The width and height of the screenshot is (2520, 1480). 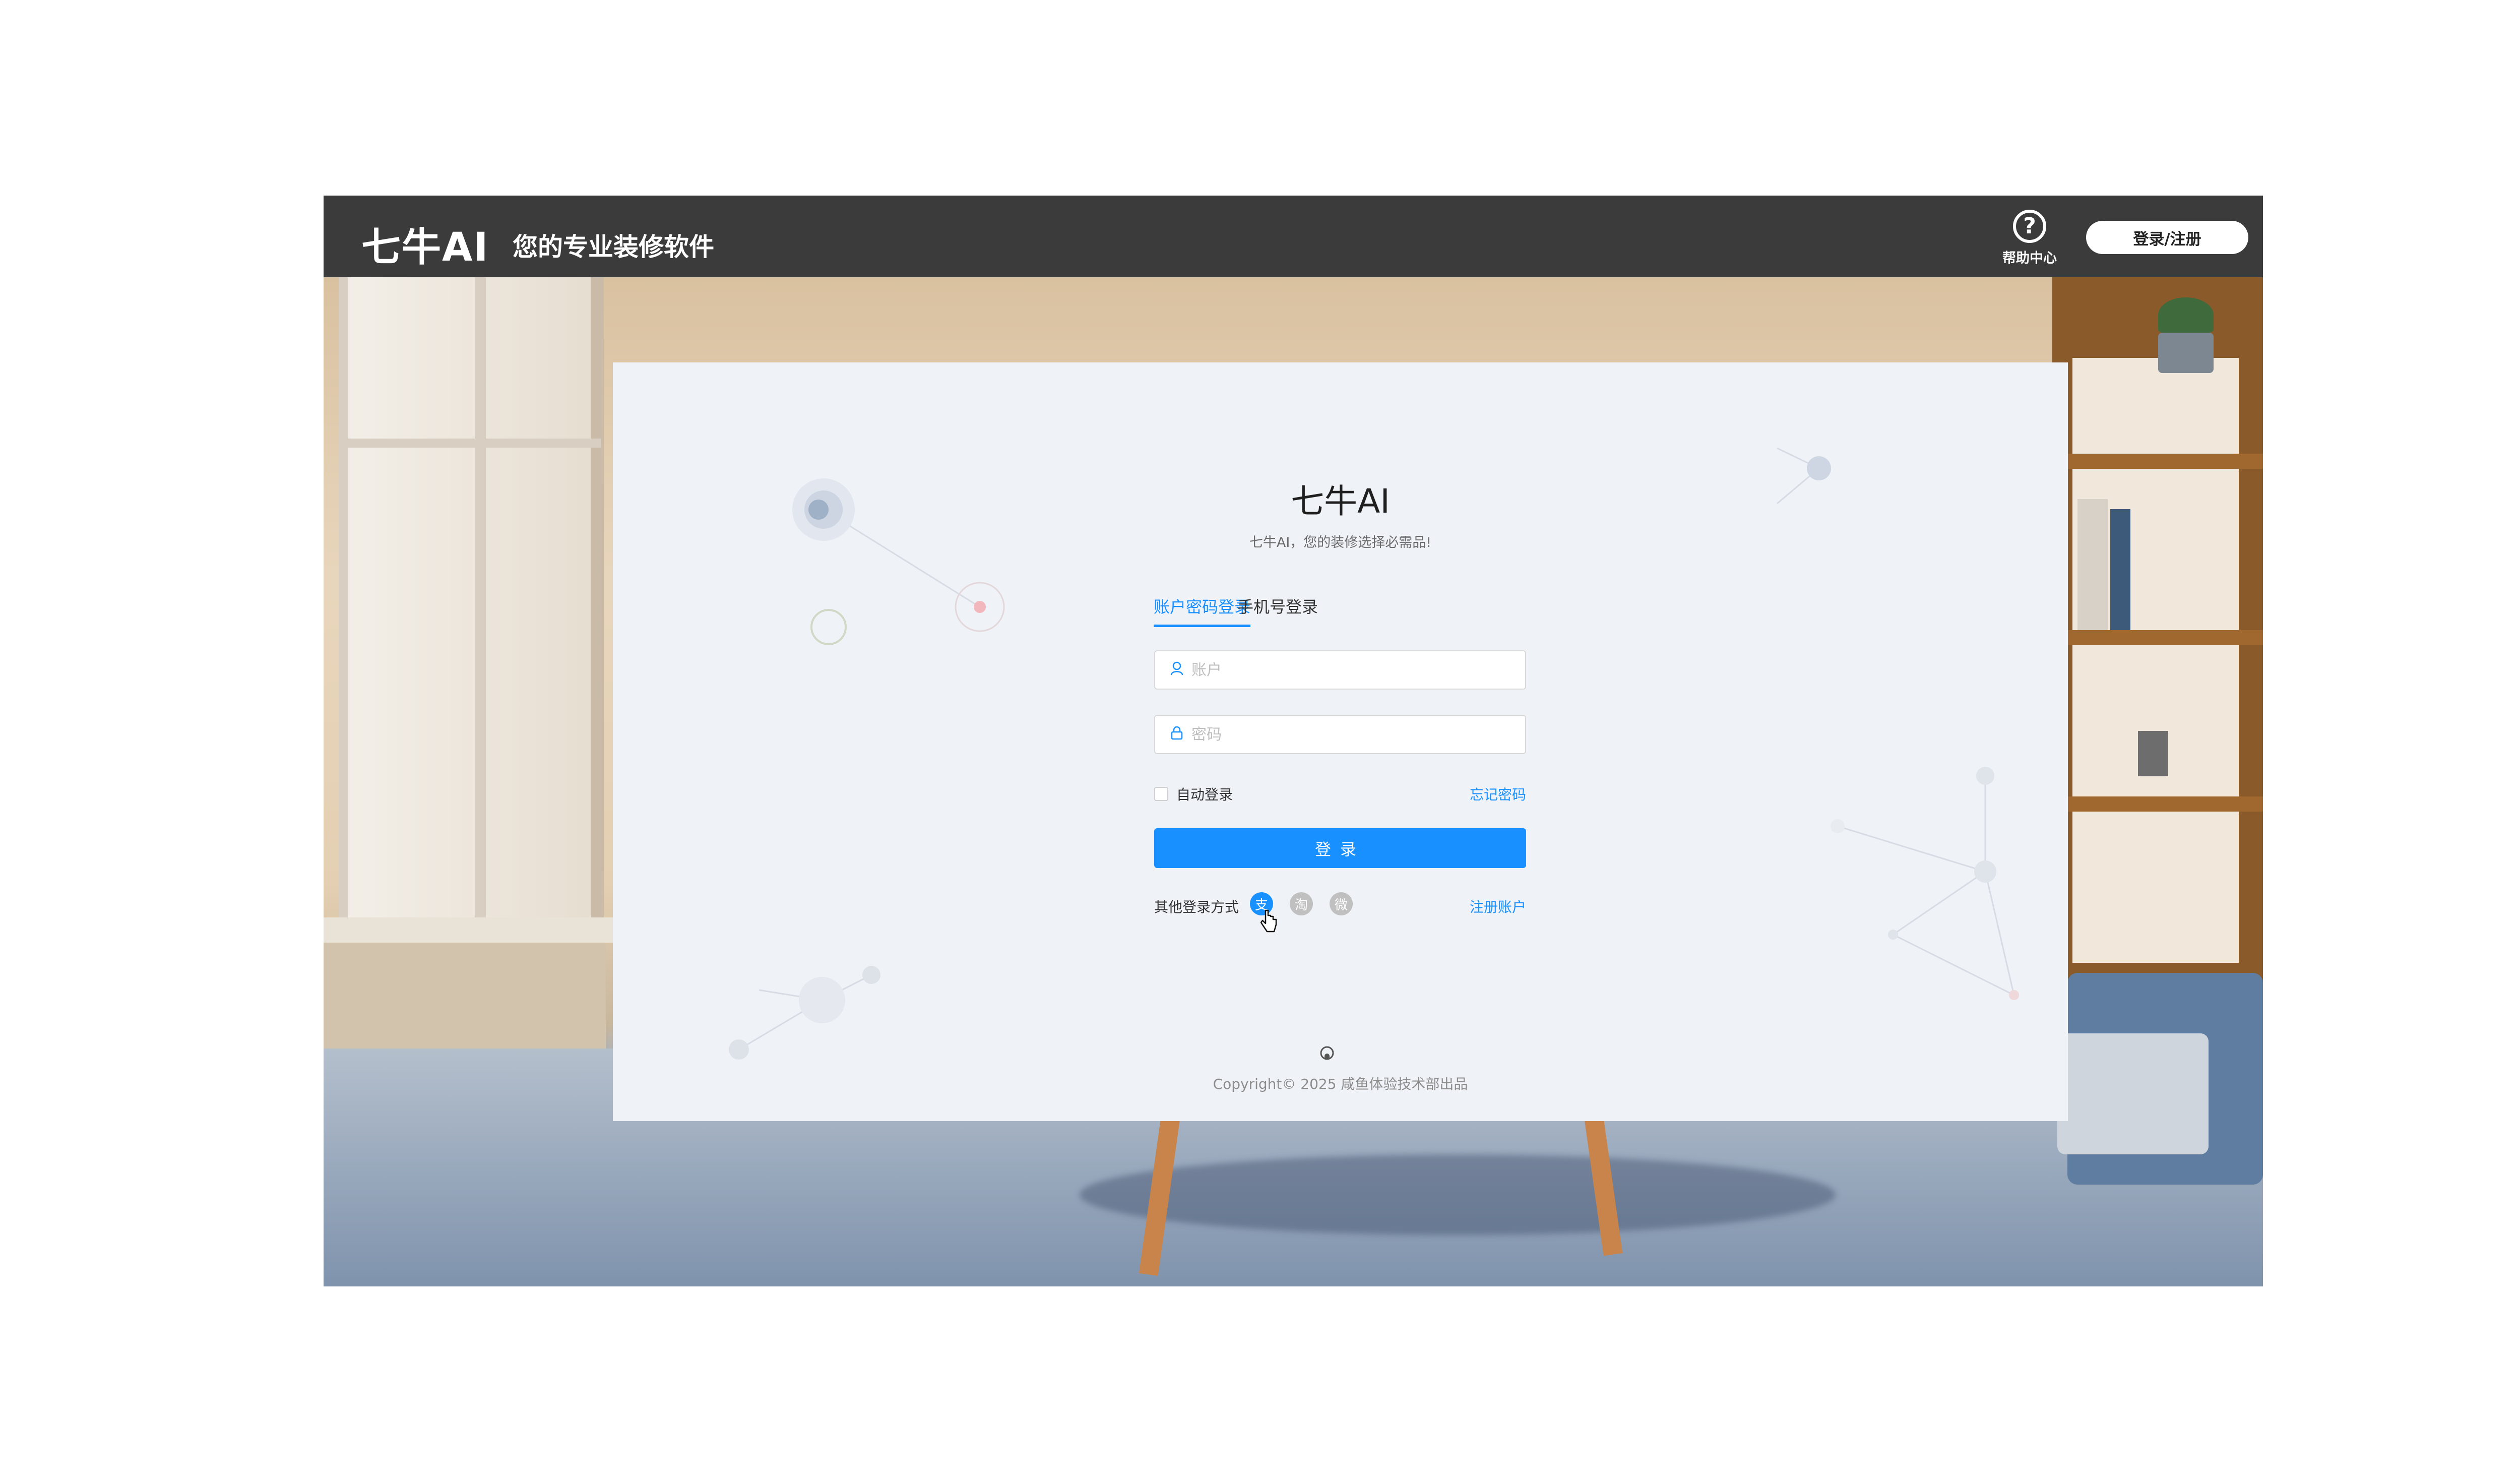 I want to click on auto-login-checkbox: 自动登录, so click(x=1193, y=794).